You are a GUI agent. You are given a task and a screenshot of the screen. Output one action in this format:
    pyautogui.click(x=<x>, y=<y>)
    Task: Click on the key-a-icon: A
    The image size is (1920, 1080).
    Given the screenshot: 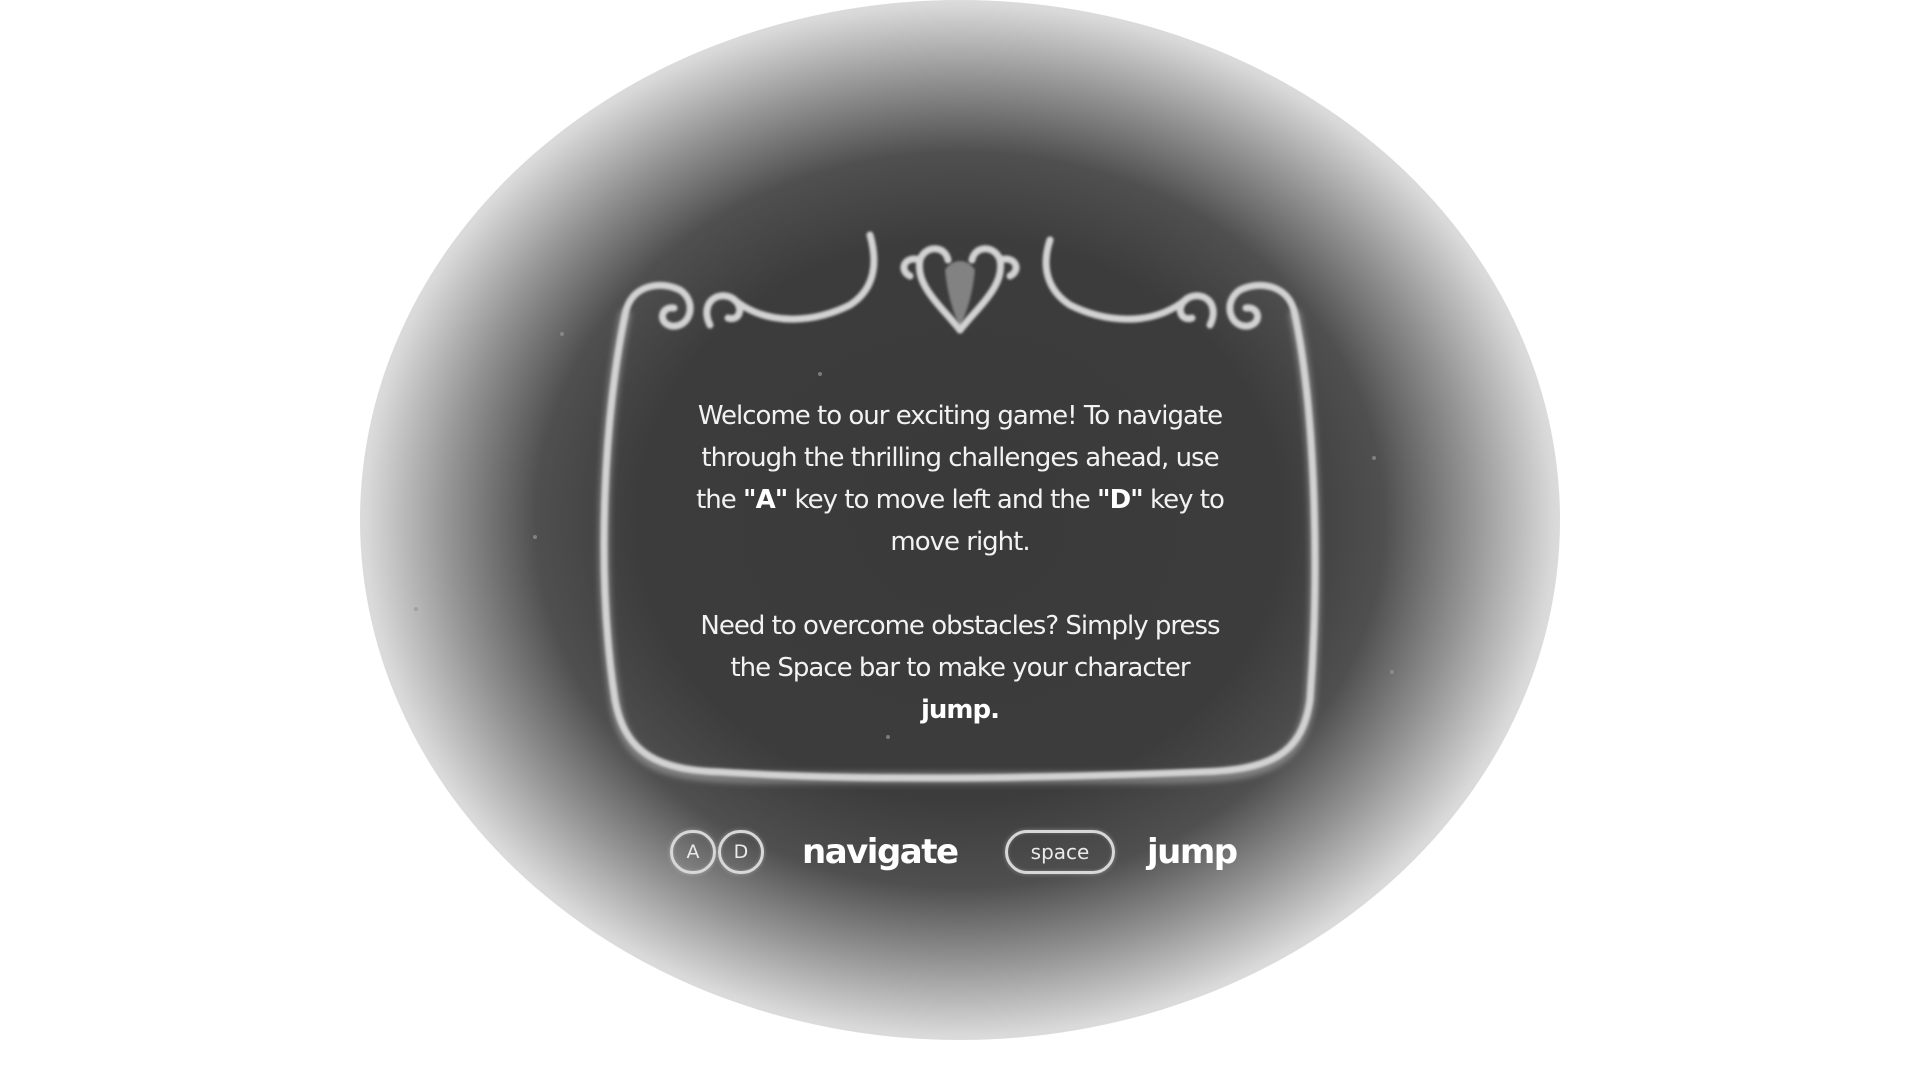 What is the action you would take?
    pyautogui.click(x=693, y=852)
    